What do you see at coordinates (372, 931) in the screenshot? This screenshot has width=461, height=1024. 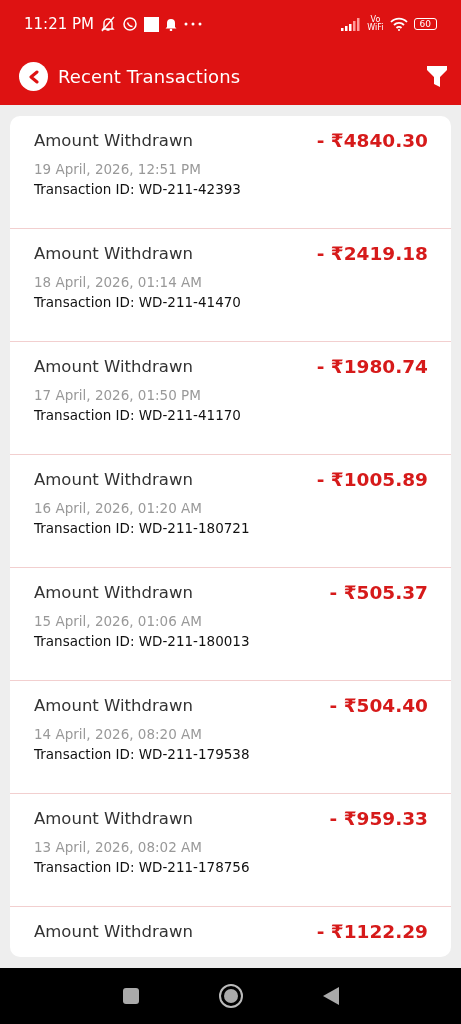 I see `transaction-amount: - ₹1122.29` at bounding box center [372, 931].